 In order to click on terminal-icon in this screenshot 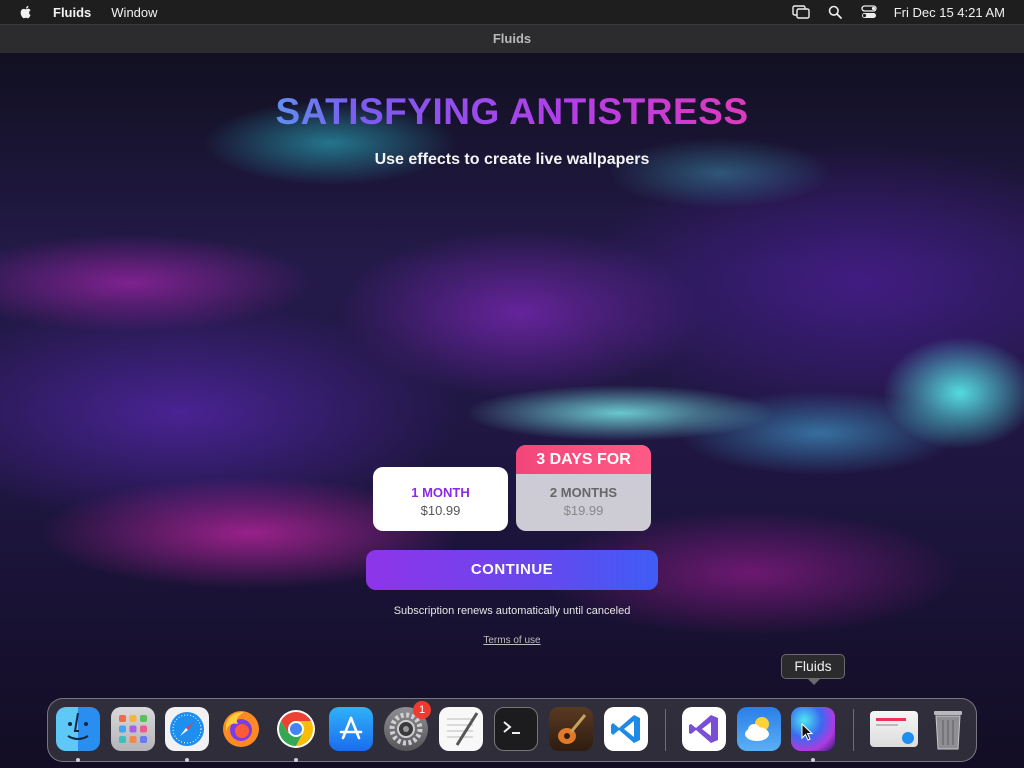, I will do `click(516, 729)`.